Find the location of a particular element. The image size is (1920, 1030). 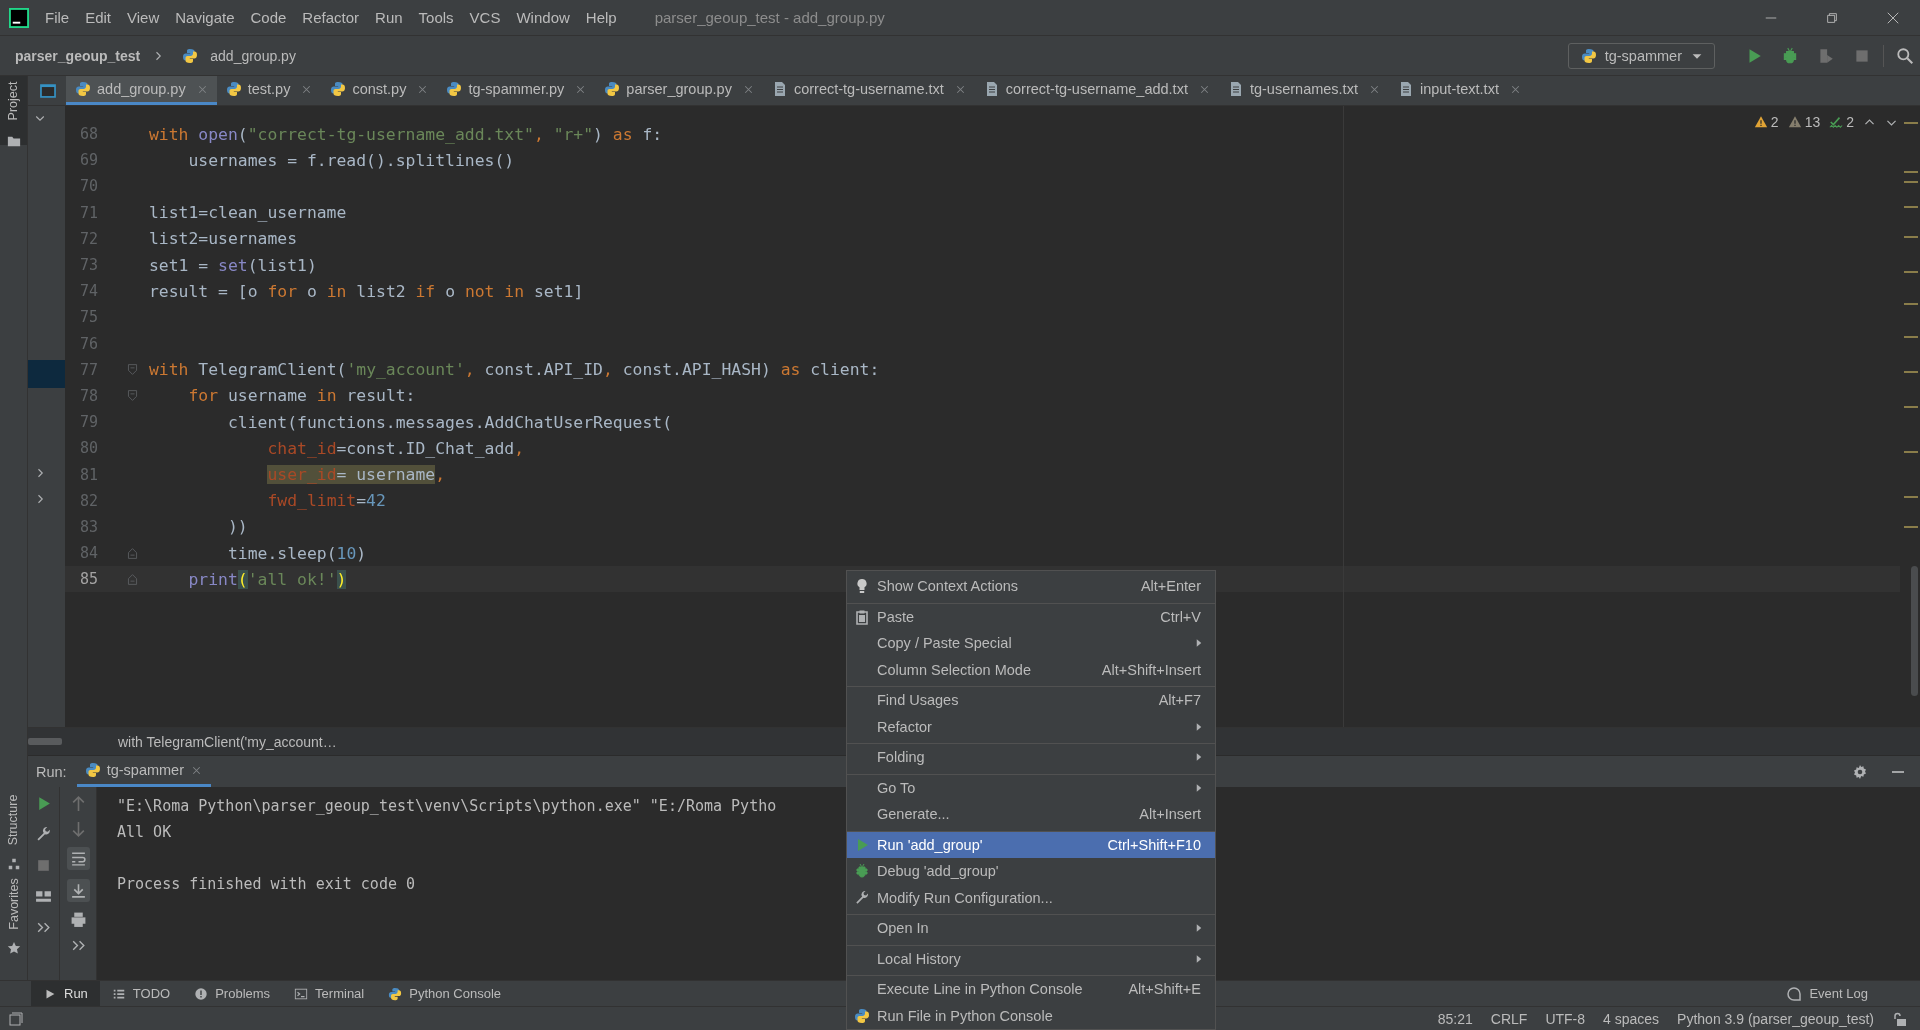

menu-item: Copy / Paste Special is located at coordinates (1031, 643).